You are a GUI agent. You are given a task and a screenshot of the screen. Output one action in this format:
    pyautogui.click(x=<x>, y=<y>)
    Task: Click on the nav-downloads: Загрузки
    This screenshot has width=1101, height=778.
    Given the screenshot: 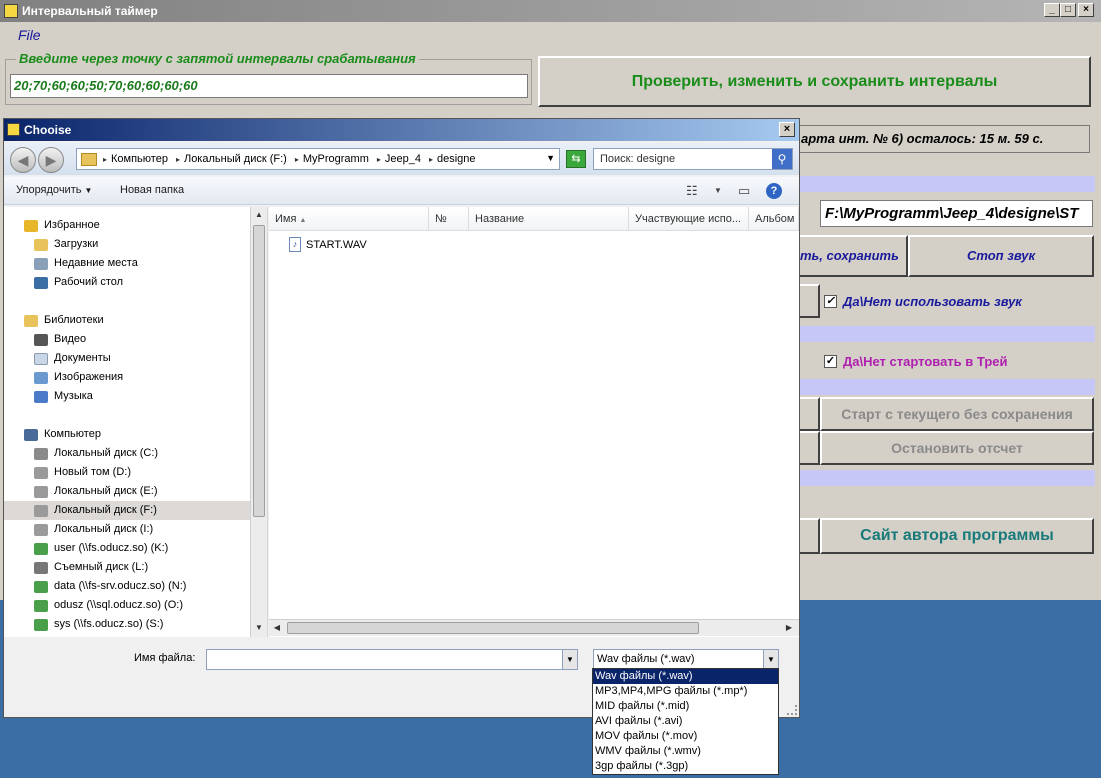 What is the action you would take?
    pyautogui.click(x=66, y=244)
    